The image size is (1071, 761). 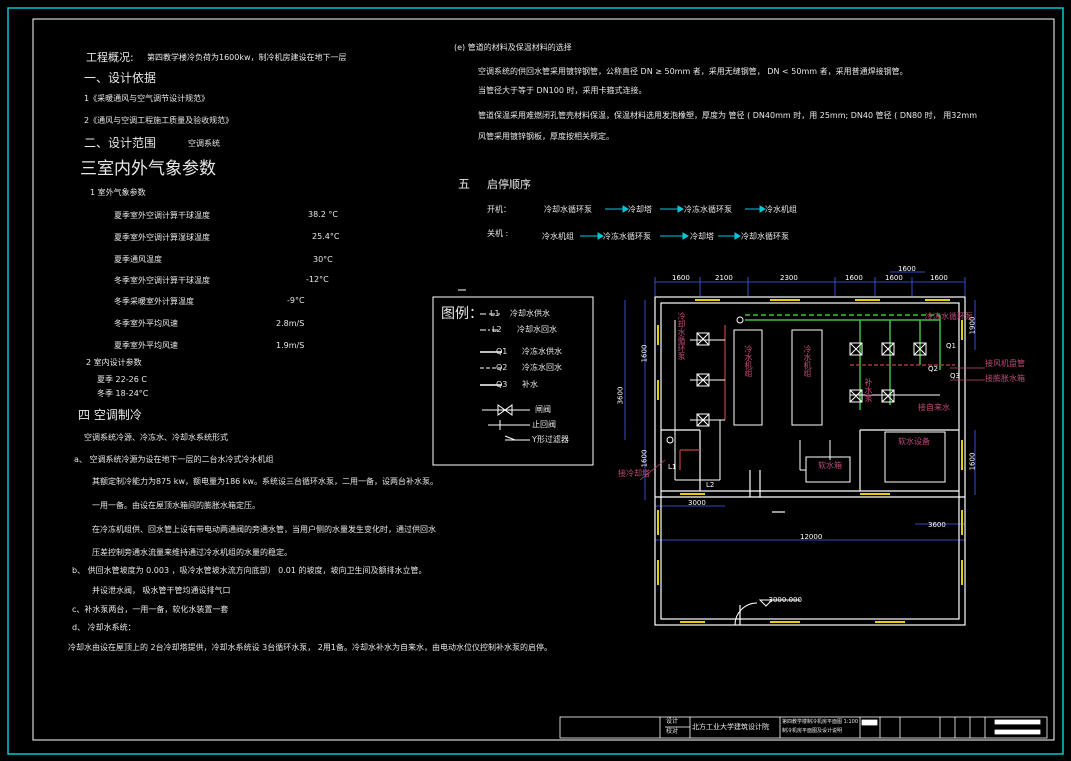 I want to click on section-2-title: 二、设计范围, so click(x=120, y=143).